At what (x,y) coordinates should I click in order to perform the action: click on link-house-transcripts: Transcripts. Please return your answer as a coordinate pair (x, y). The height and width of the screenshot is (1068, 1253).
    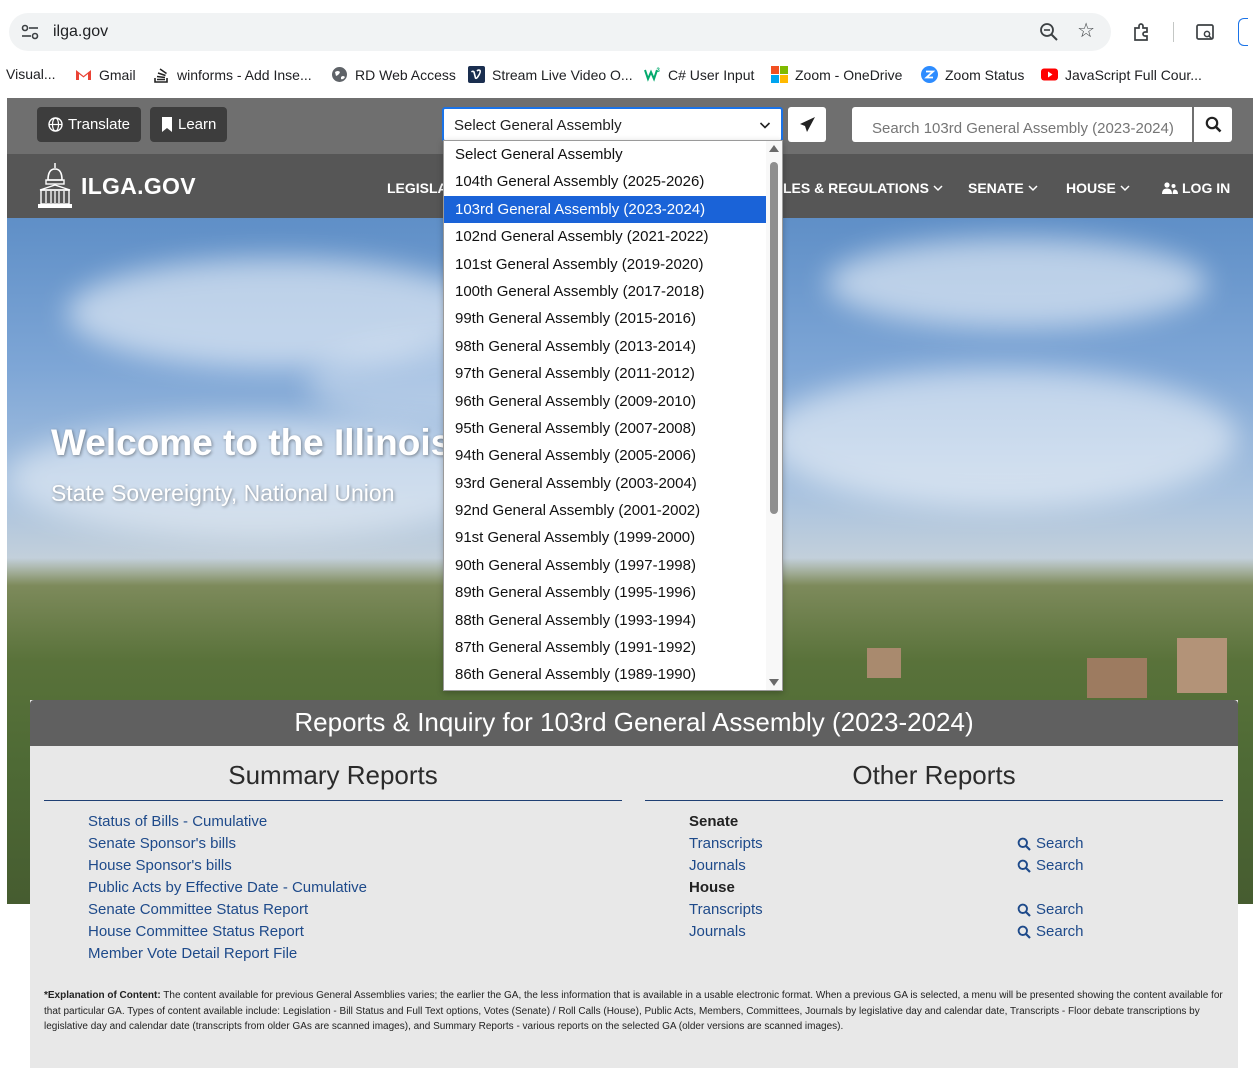
    Looking at the image, I should click on (726, 909).